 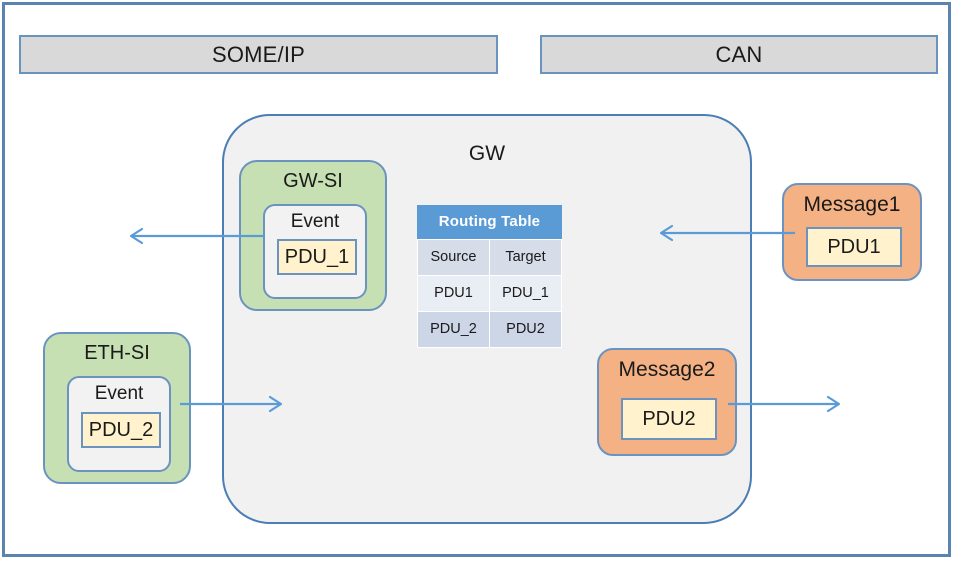 I want to click on table-row: PDU1 PDU_1, so click(x=489, y=293).